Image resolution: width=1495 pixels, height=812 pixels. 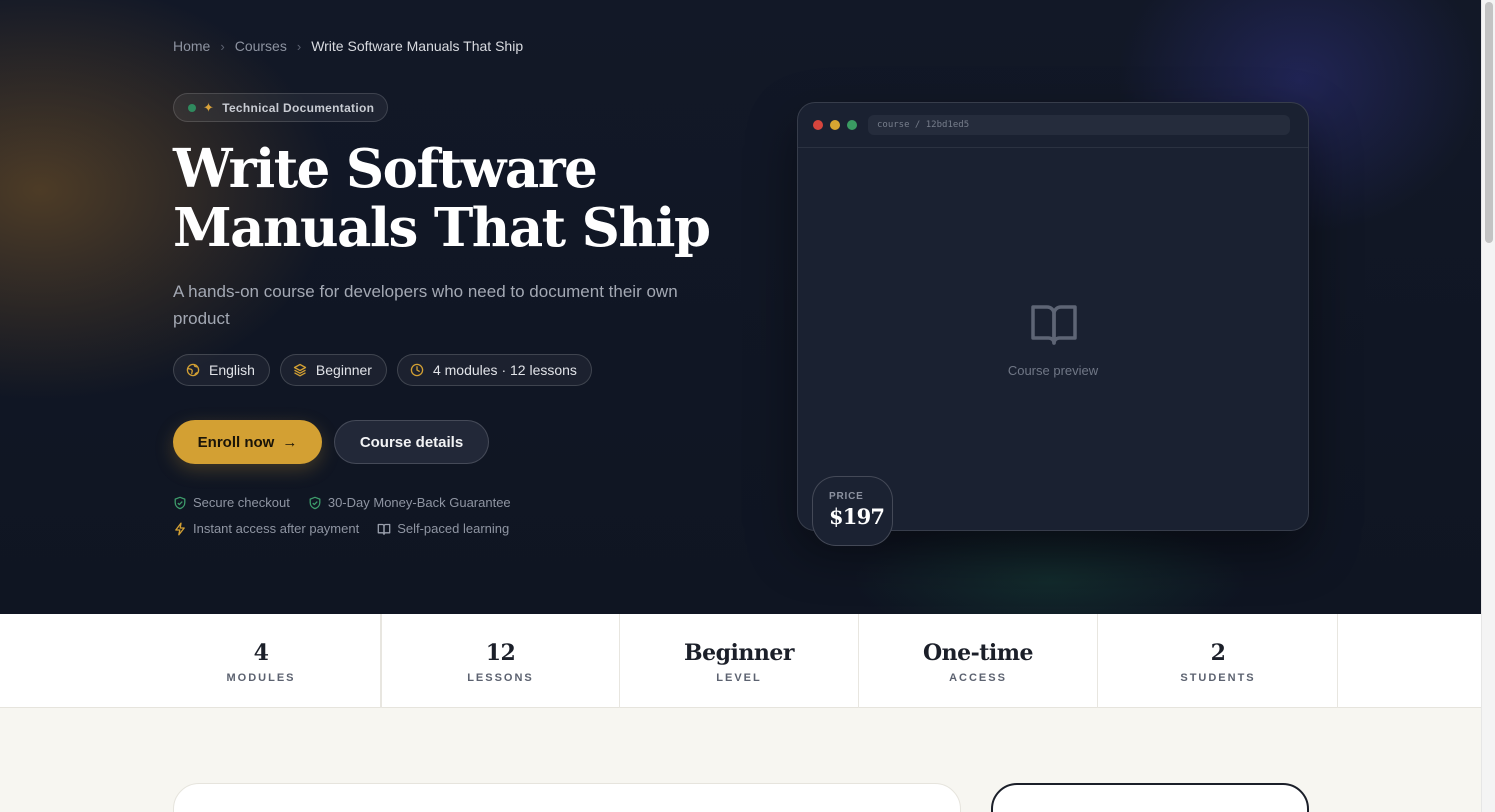 I want to click on stat-label: LEVEL, so click(x=739, y=678).